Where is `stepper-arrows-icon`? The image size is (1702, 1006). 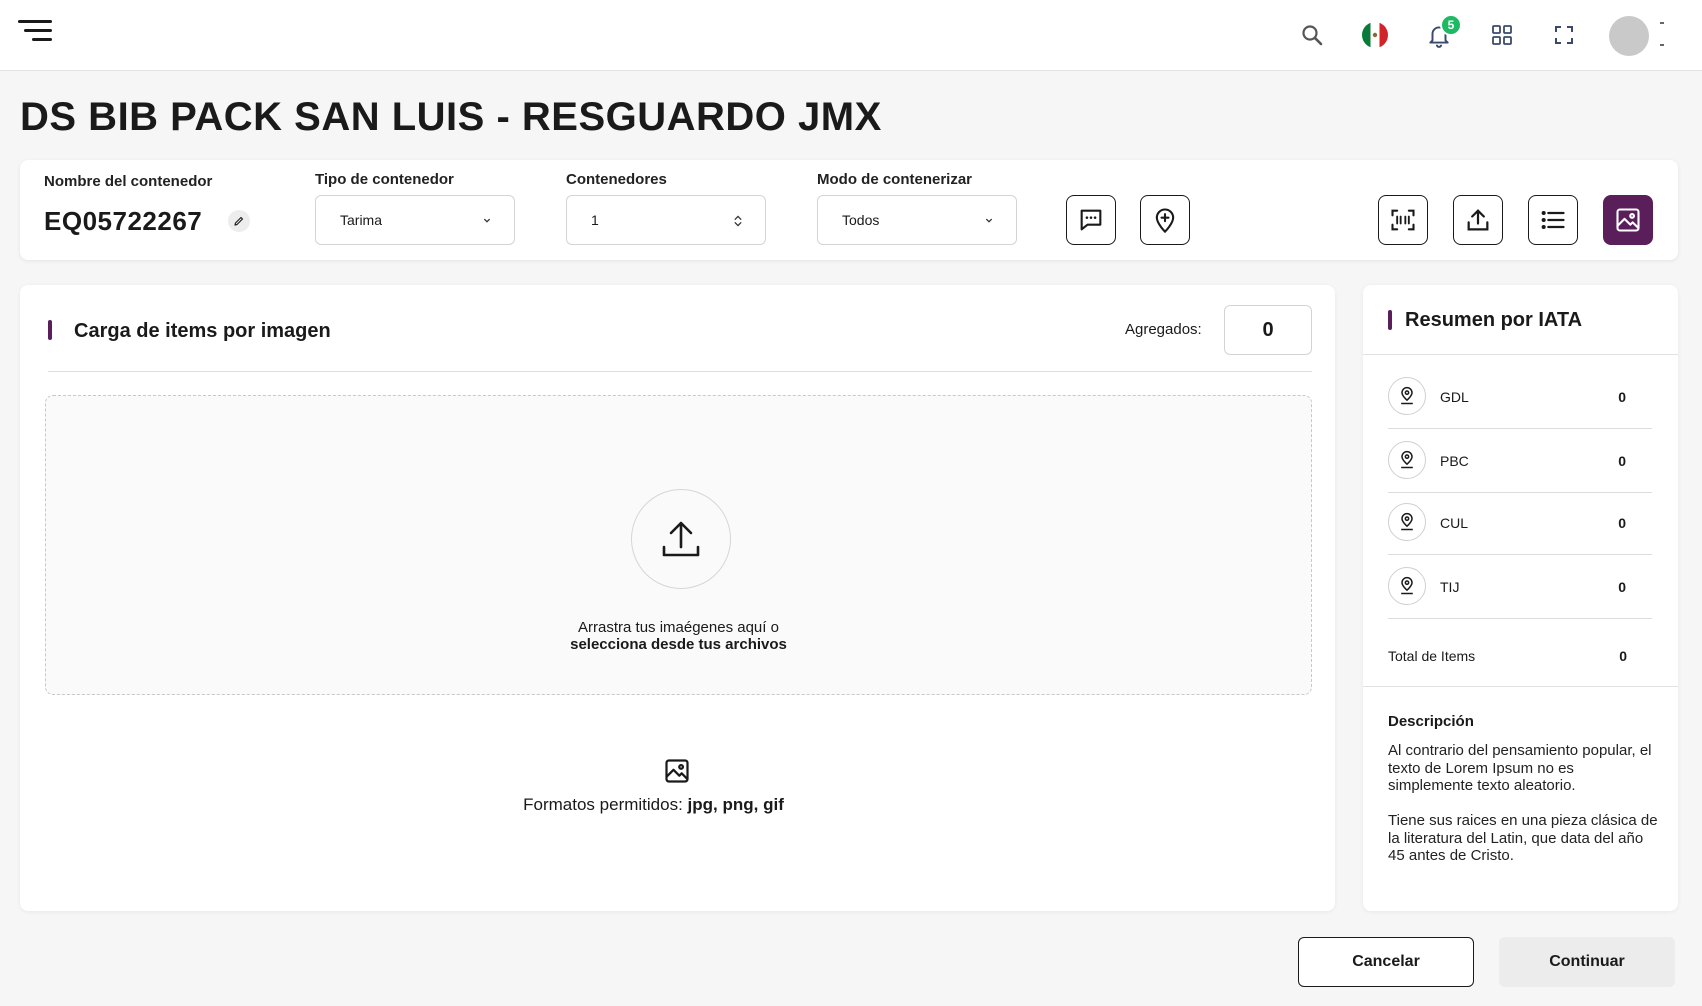 stepper-arrows-icon is located at coordinates (738, 221).